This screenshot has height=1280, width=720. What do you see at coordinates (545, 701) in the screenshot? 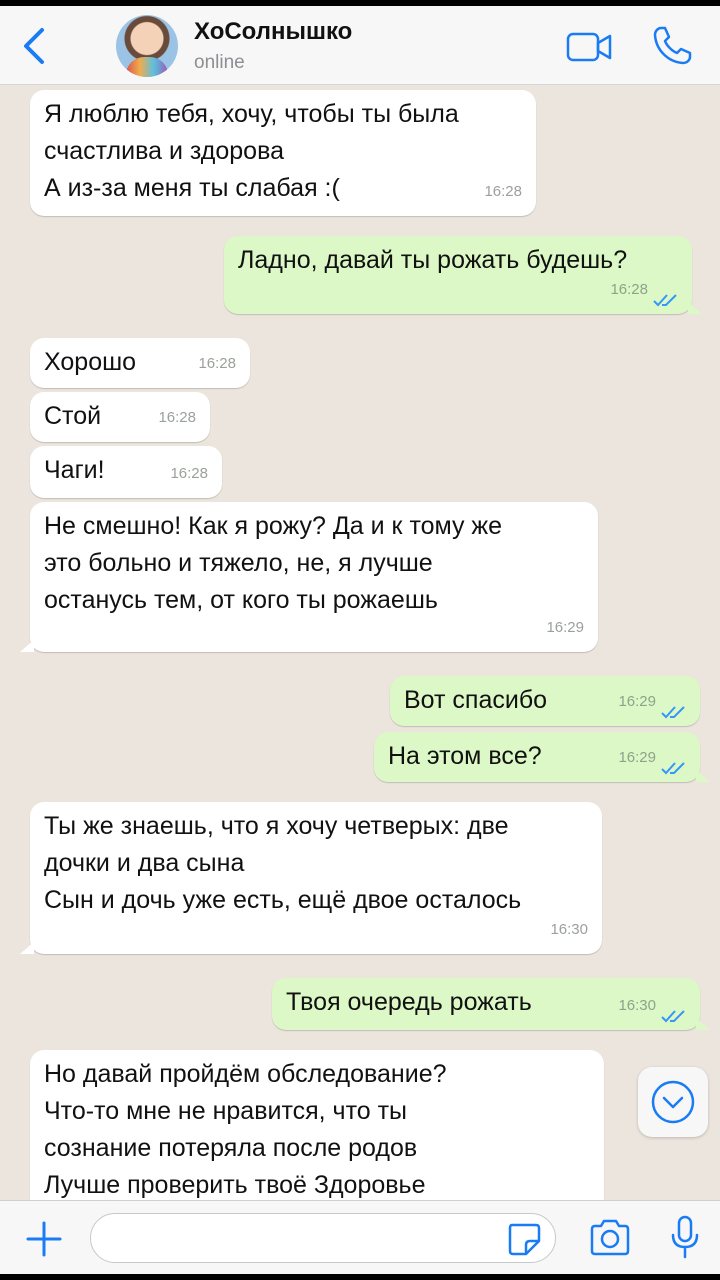
I see `message-bubble-outgoing: Вот спасибо 16:29` at bounding box center [545, 701].